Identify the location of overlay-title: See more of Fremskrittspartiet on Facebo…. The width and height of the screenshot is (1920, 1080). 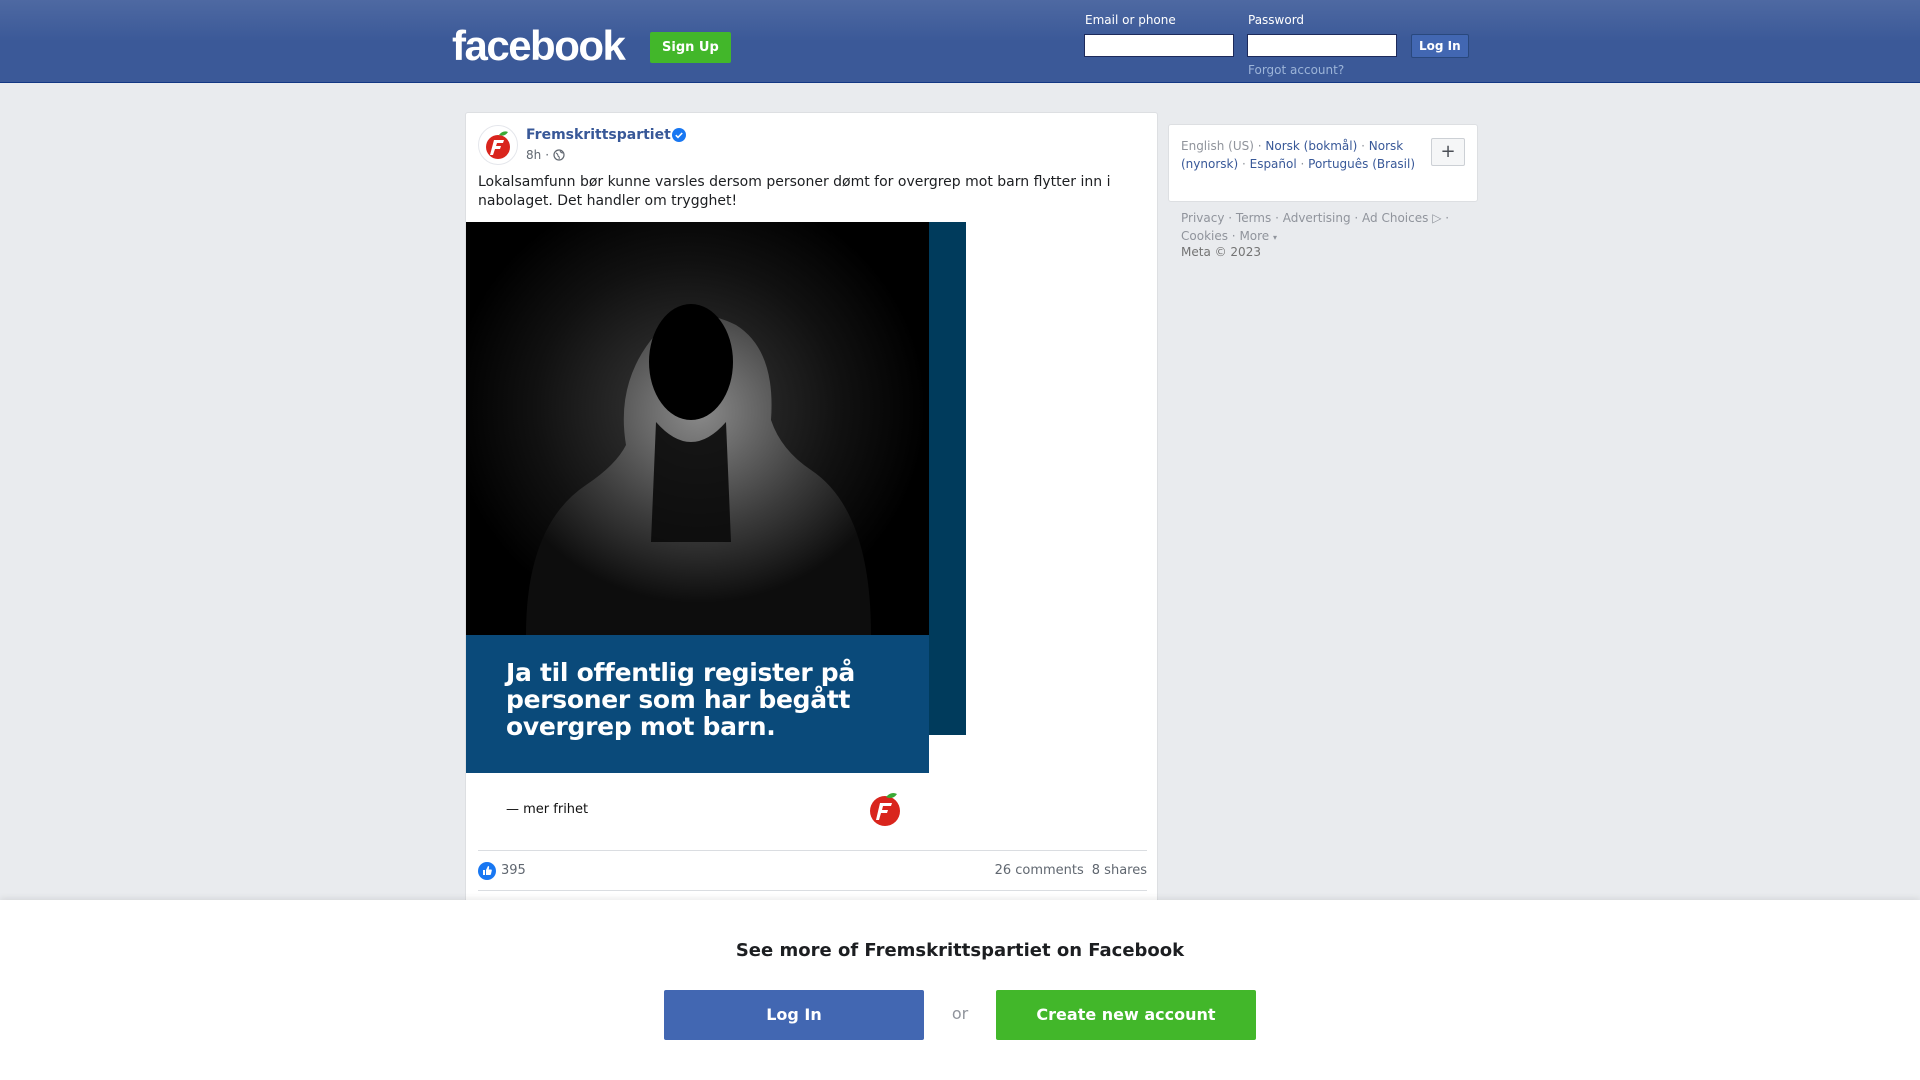
(960, 950).